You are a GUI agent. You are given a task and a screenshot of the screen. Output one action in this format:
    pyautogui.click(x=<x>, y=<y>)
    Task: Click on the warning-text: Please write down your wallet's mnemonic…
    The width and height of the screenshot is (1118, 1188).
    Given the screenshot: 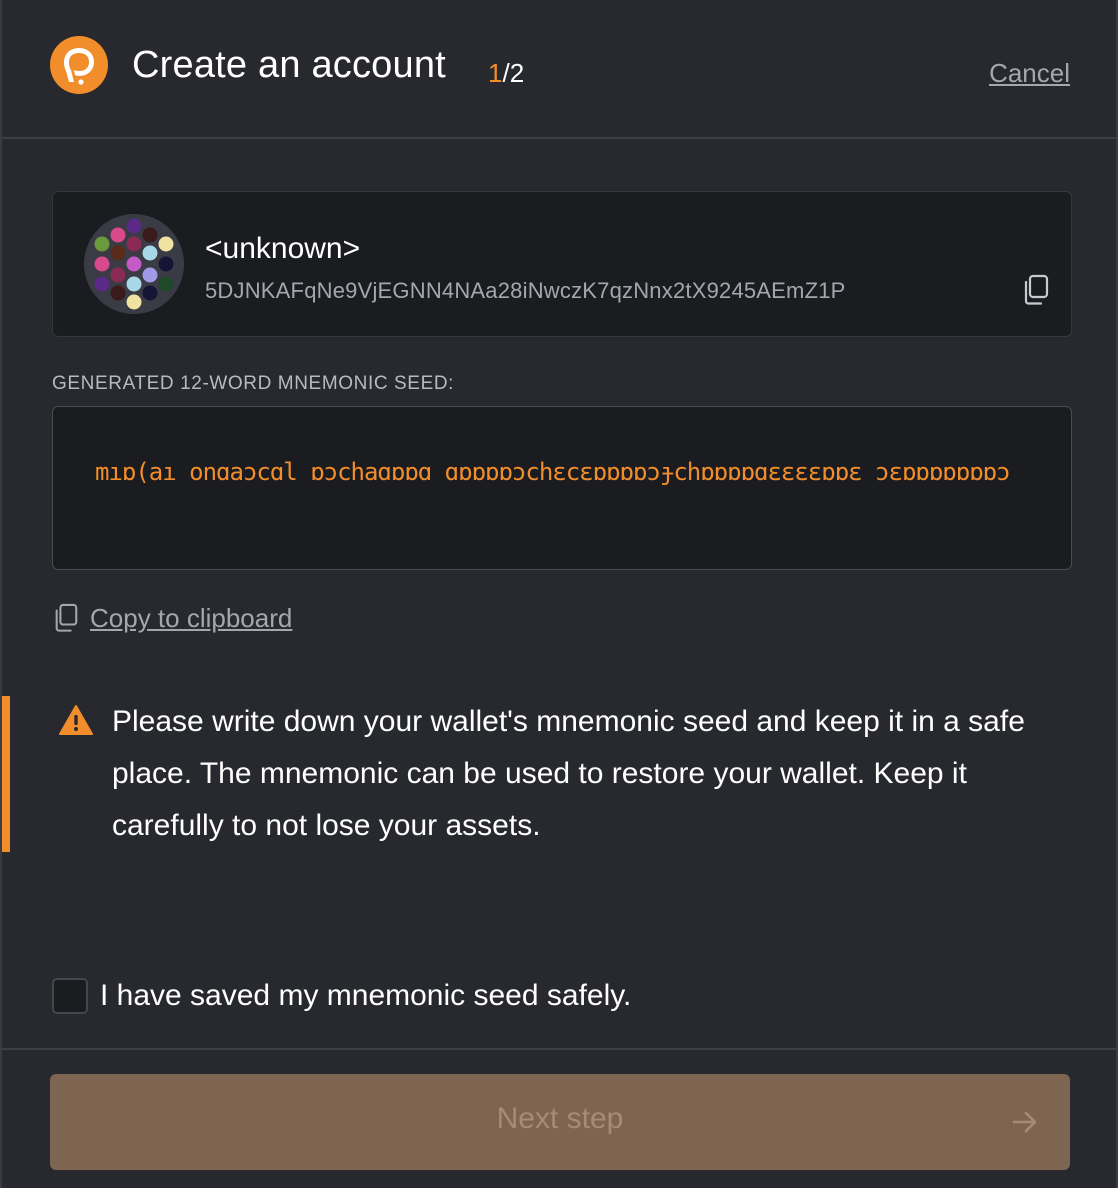 What is the action you would take?
    pyautogui.click(x=568, y=773)
    